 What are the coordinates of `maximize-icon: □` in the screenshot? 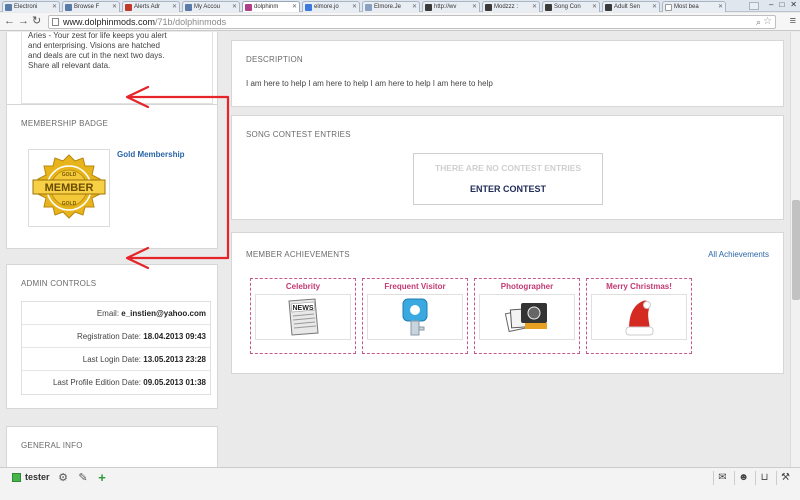 It's located at (781, 4).